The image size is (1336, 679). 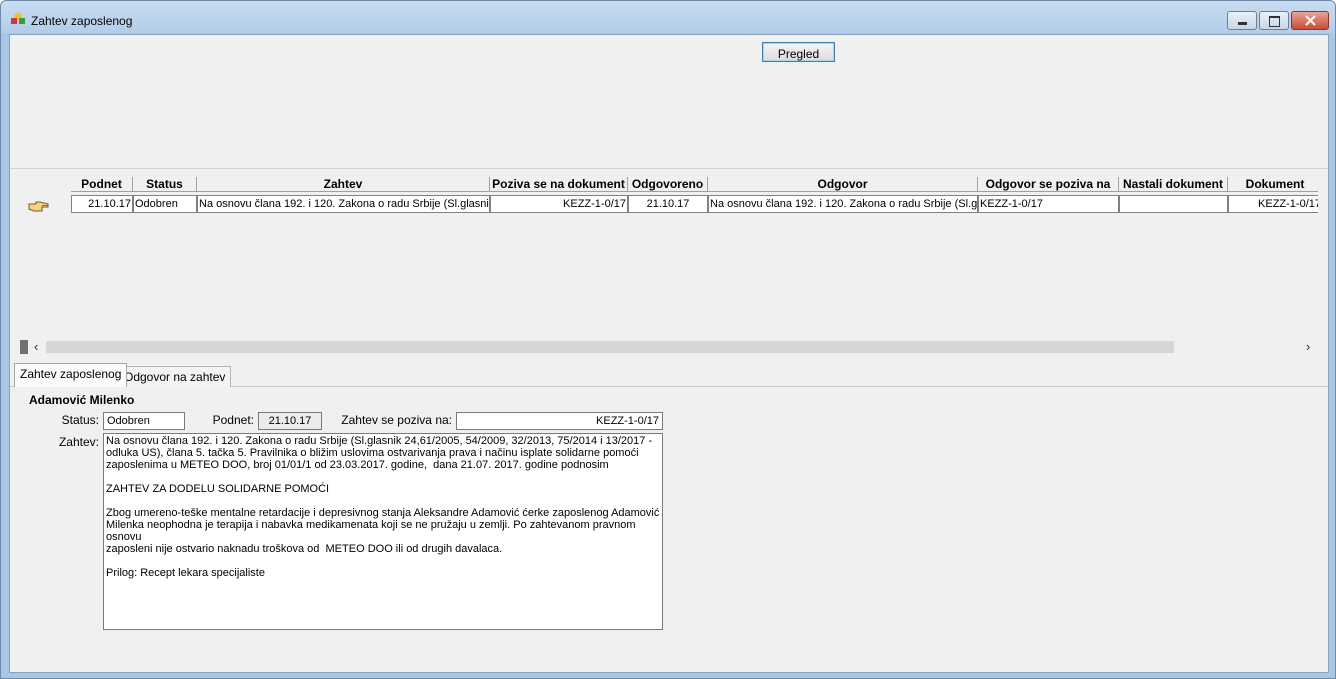 What do you see at coordinates (24, 347) in the screenshot?
I see `scroll-splitter` at bounding box center [24, 347].